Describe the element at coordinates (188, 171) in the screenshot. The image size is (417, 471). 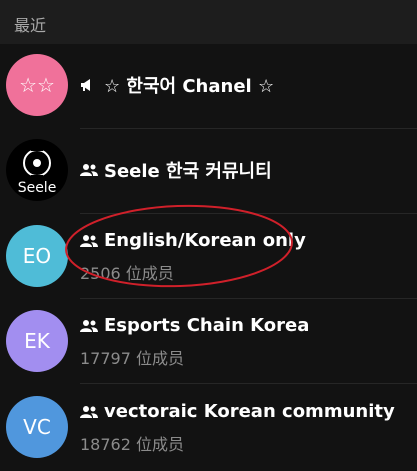
I see `chat-title: Seele 한국 커뮤니티` at that location.